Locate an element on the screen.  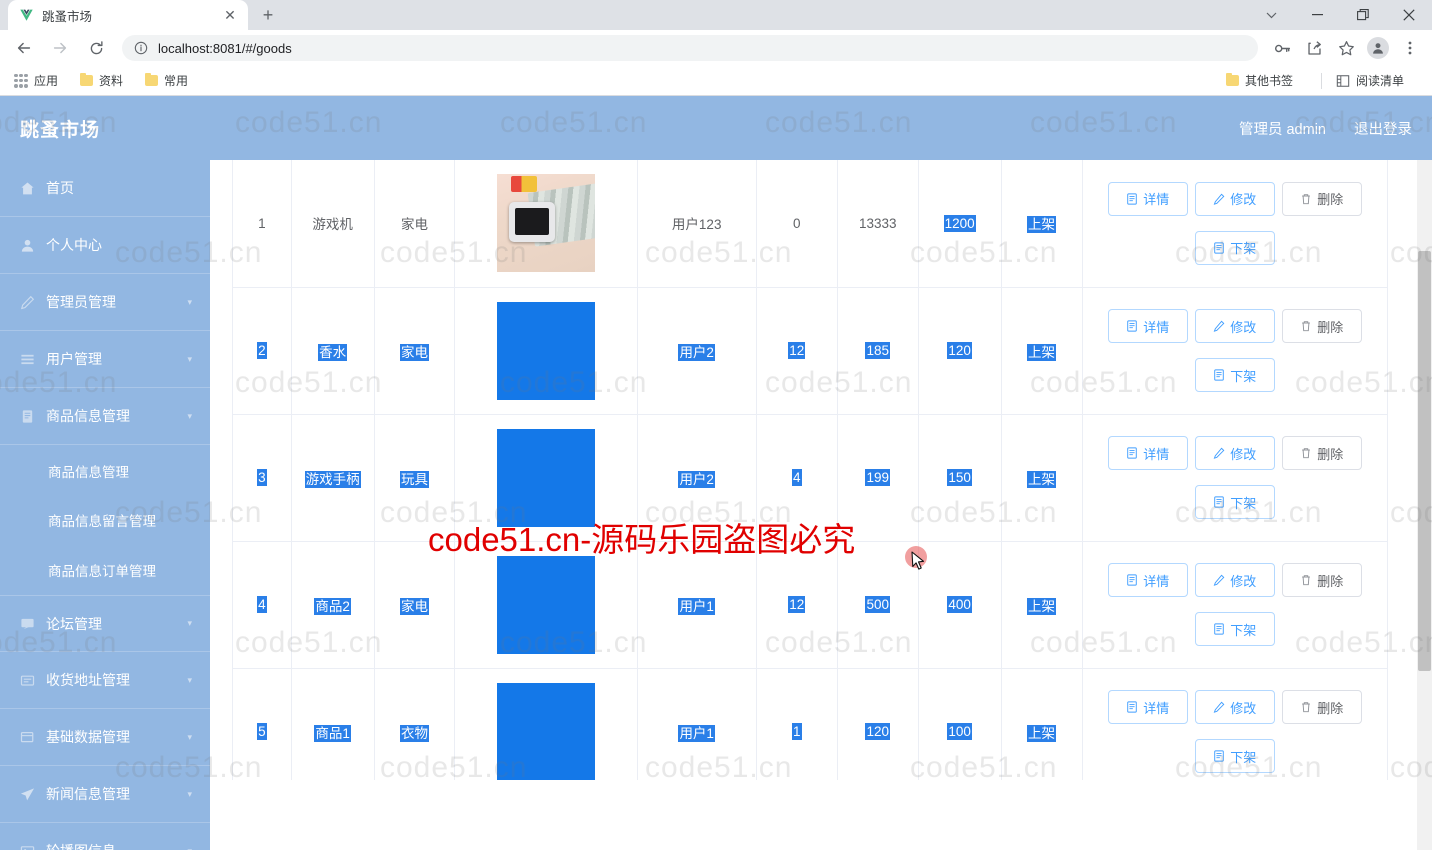
app-header-right: 管理员 admin 退出登录 is located at coordinates (1311, 128).